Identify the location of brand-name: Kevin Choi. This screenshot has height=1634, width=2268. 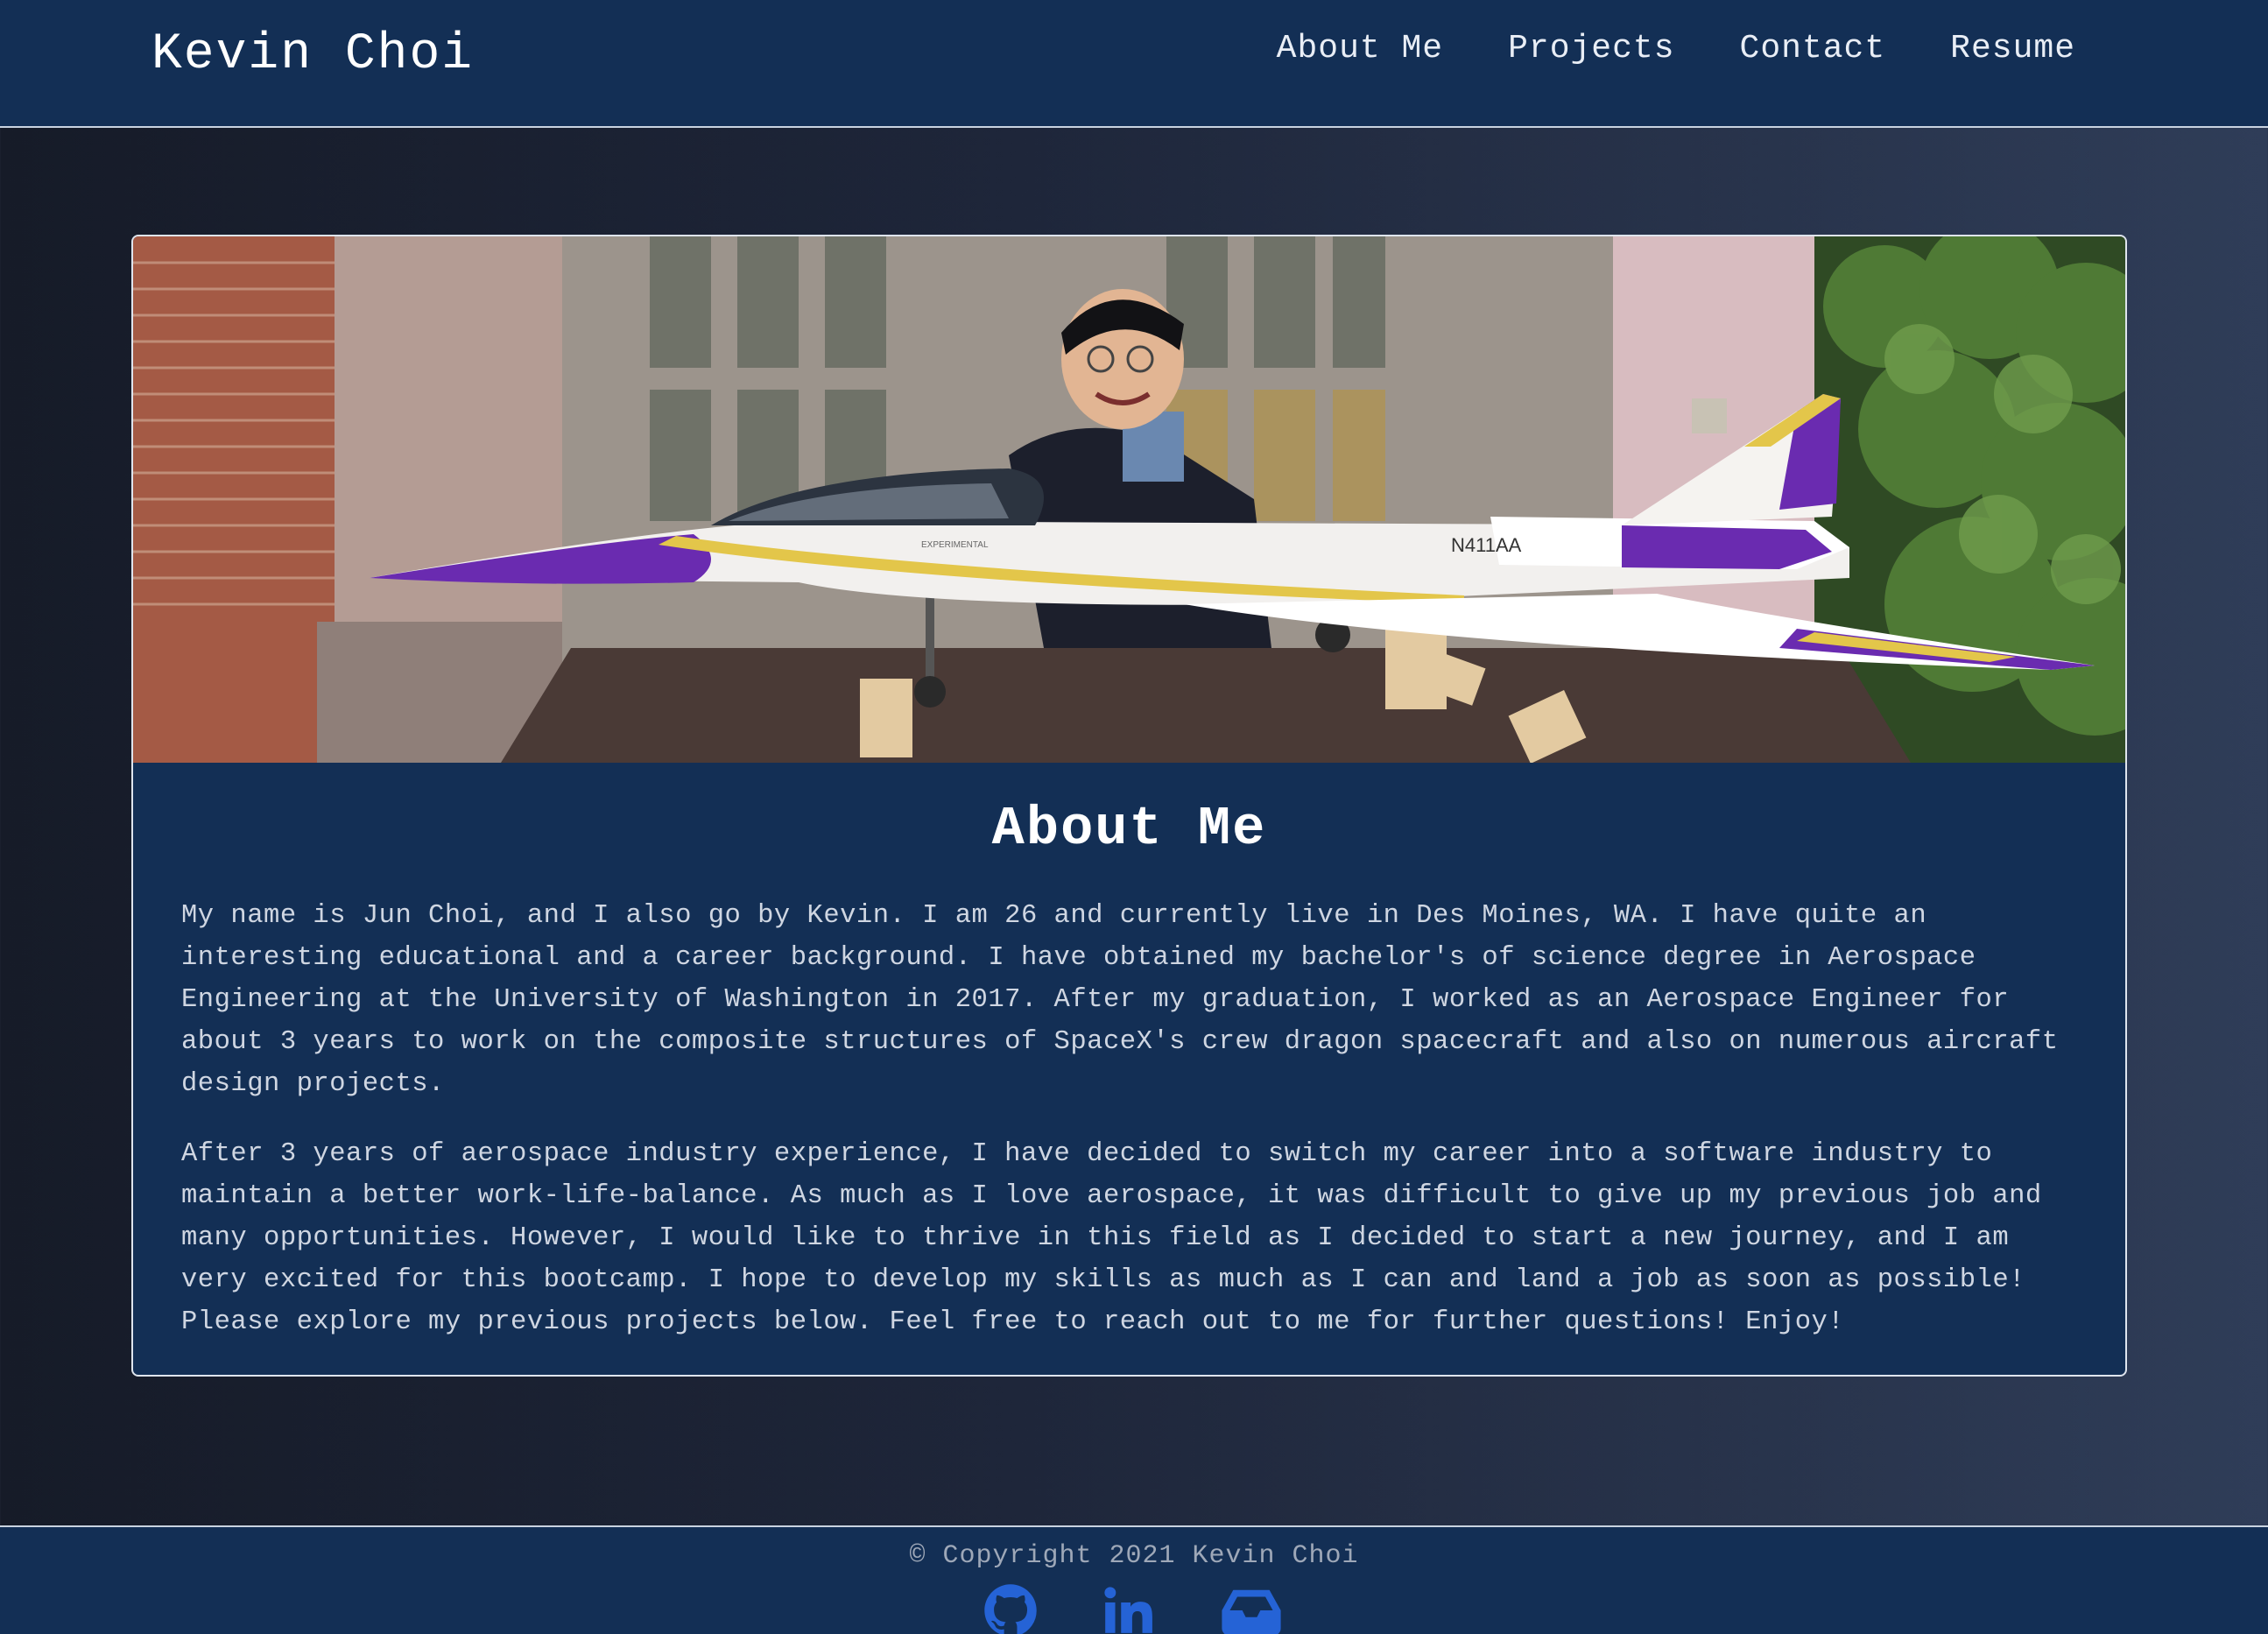
(312, 54).